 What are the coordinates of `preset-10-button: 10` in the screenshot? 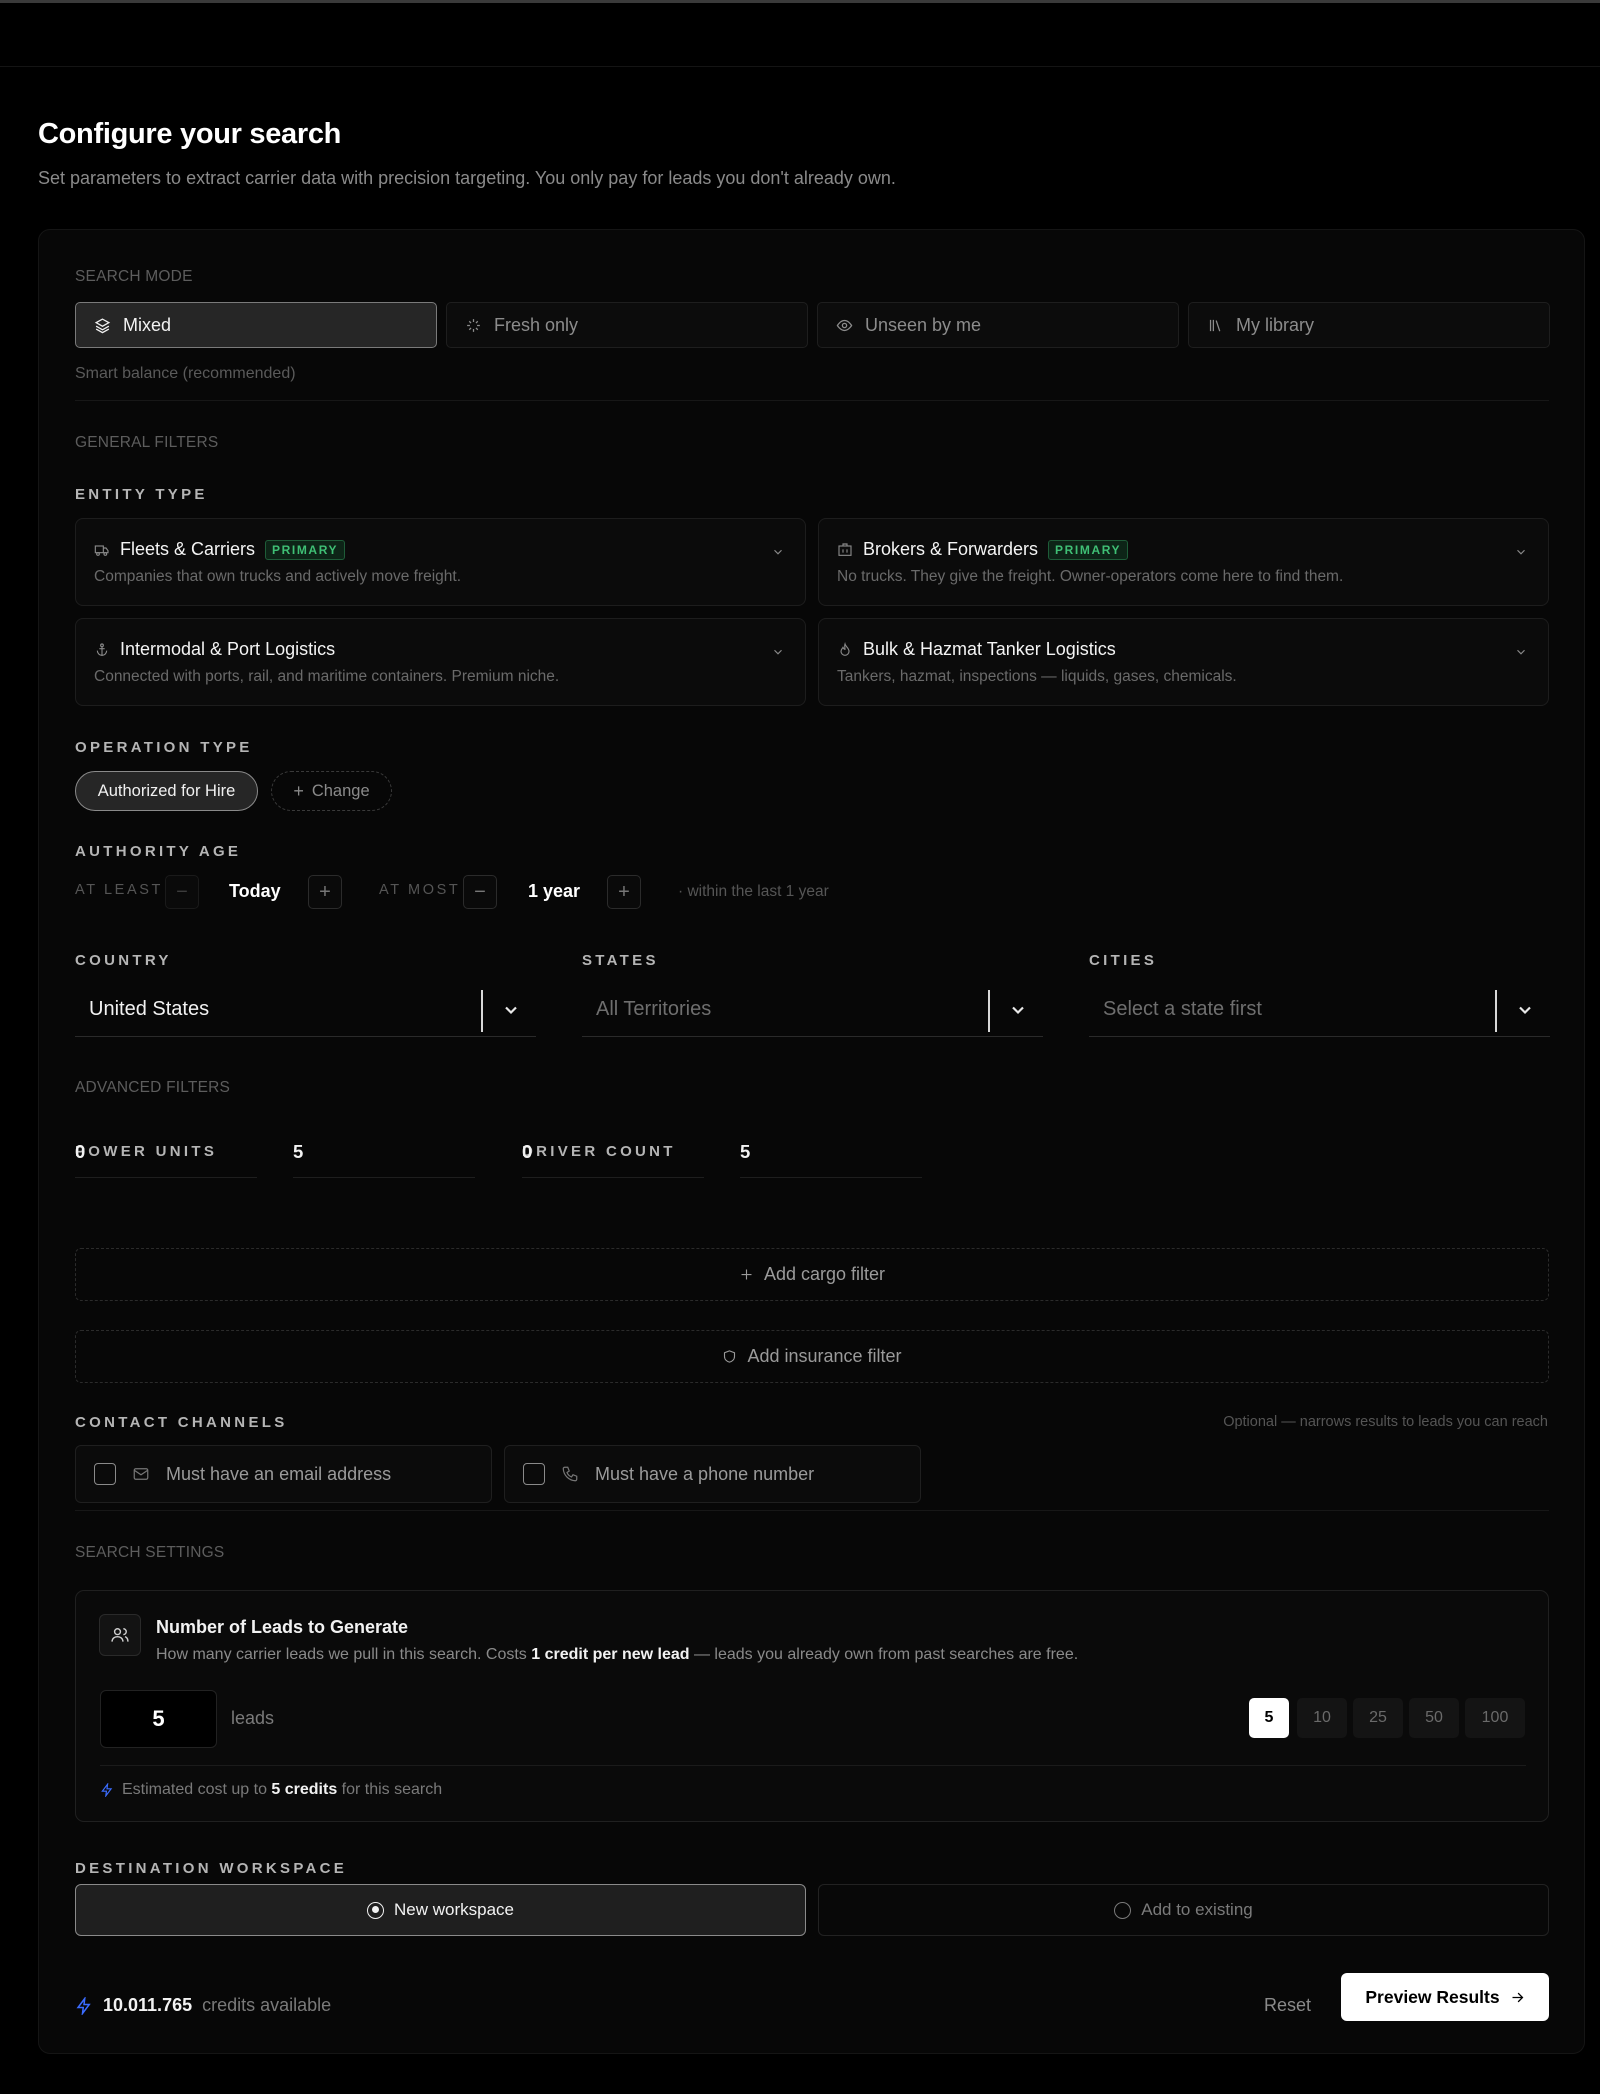 It's located at (1322, 1718).